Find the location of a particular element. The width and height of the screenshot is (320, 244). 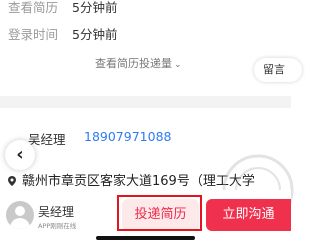

chevron-down-icon: ⌄ is located at coordinates (178, 65).